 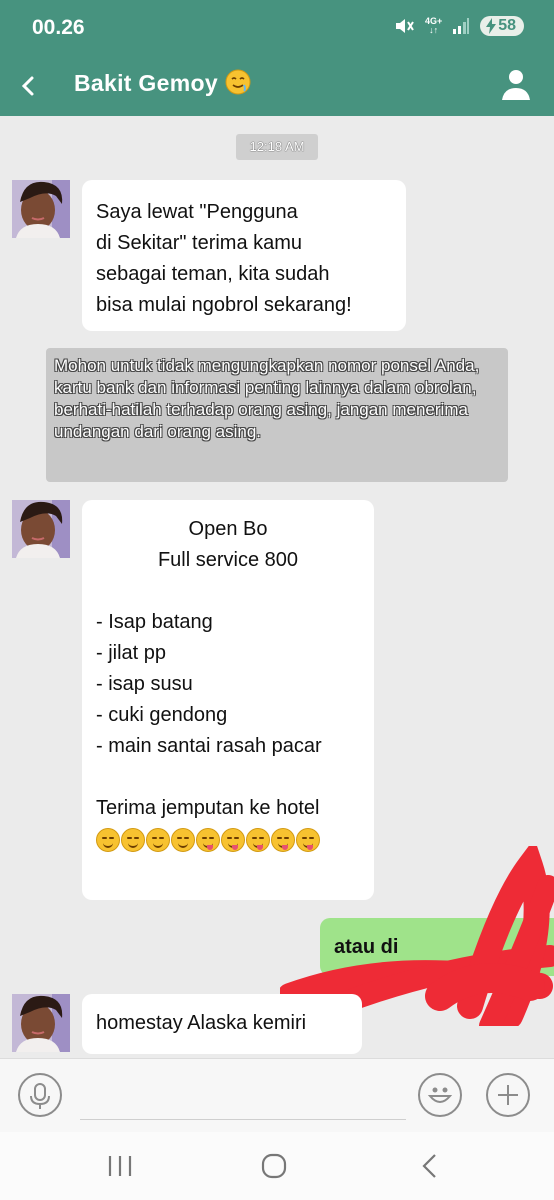 I want to click on system-navigation-bar, so click(x=277, y=1166).